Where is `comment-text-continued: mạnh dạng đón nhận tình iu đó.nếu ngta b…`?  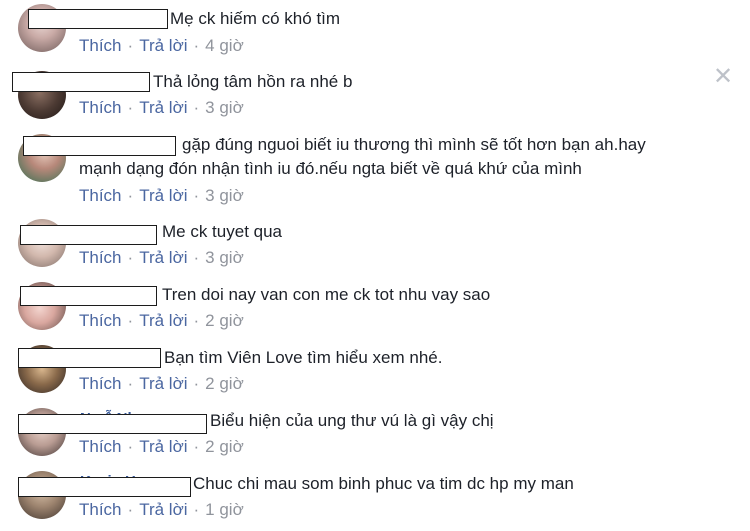 comment-text-continued: mạnh dạng đón nhận tình iu đó.nếu ngta b… is located at coordinates (330, 168).